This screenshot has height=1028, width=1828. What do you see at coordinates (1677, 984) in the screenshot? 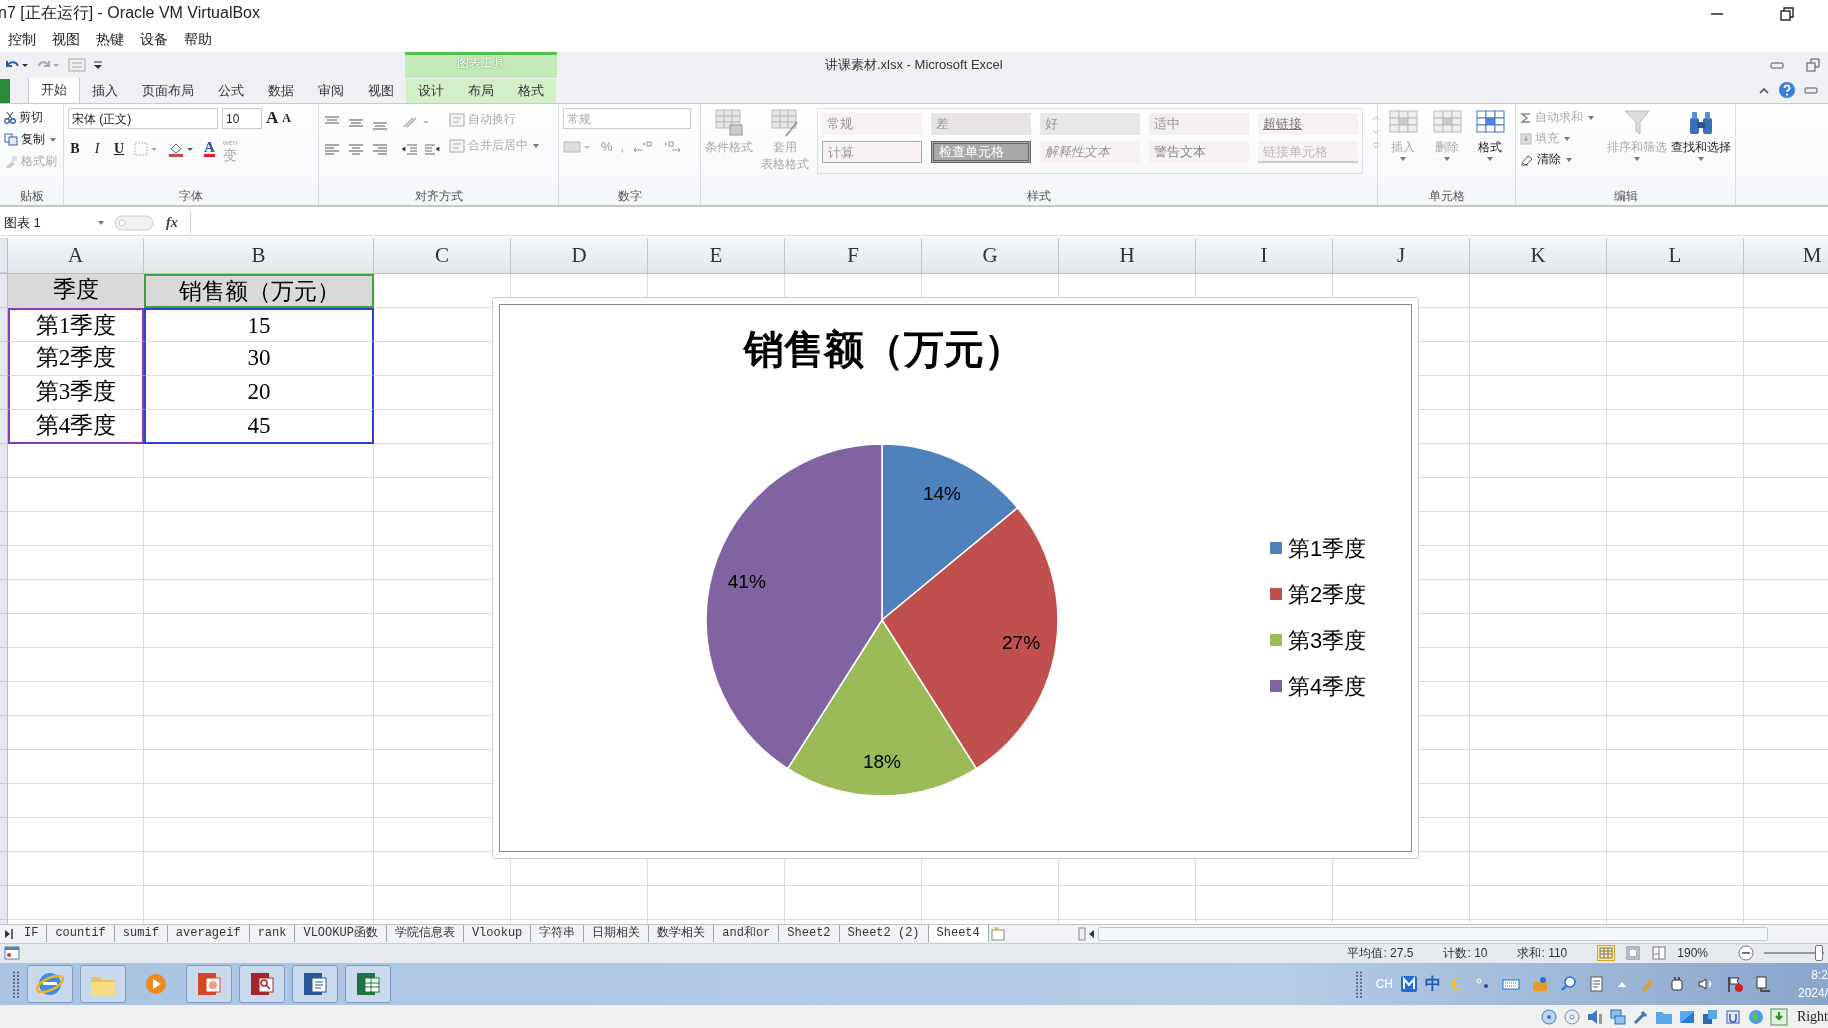
I see `plug-icon` at bounding box center [1677, 984].